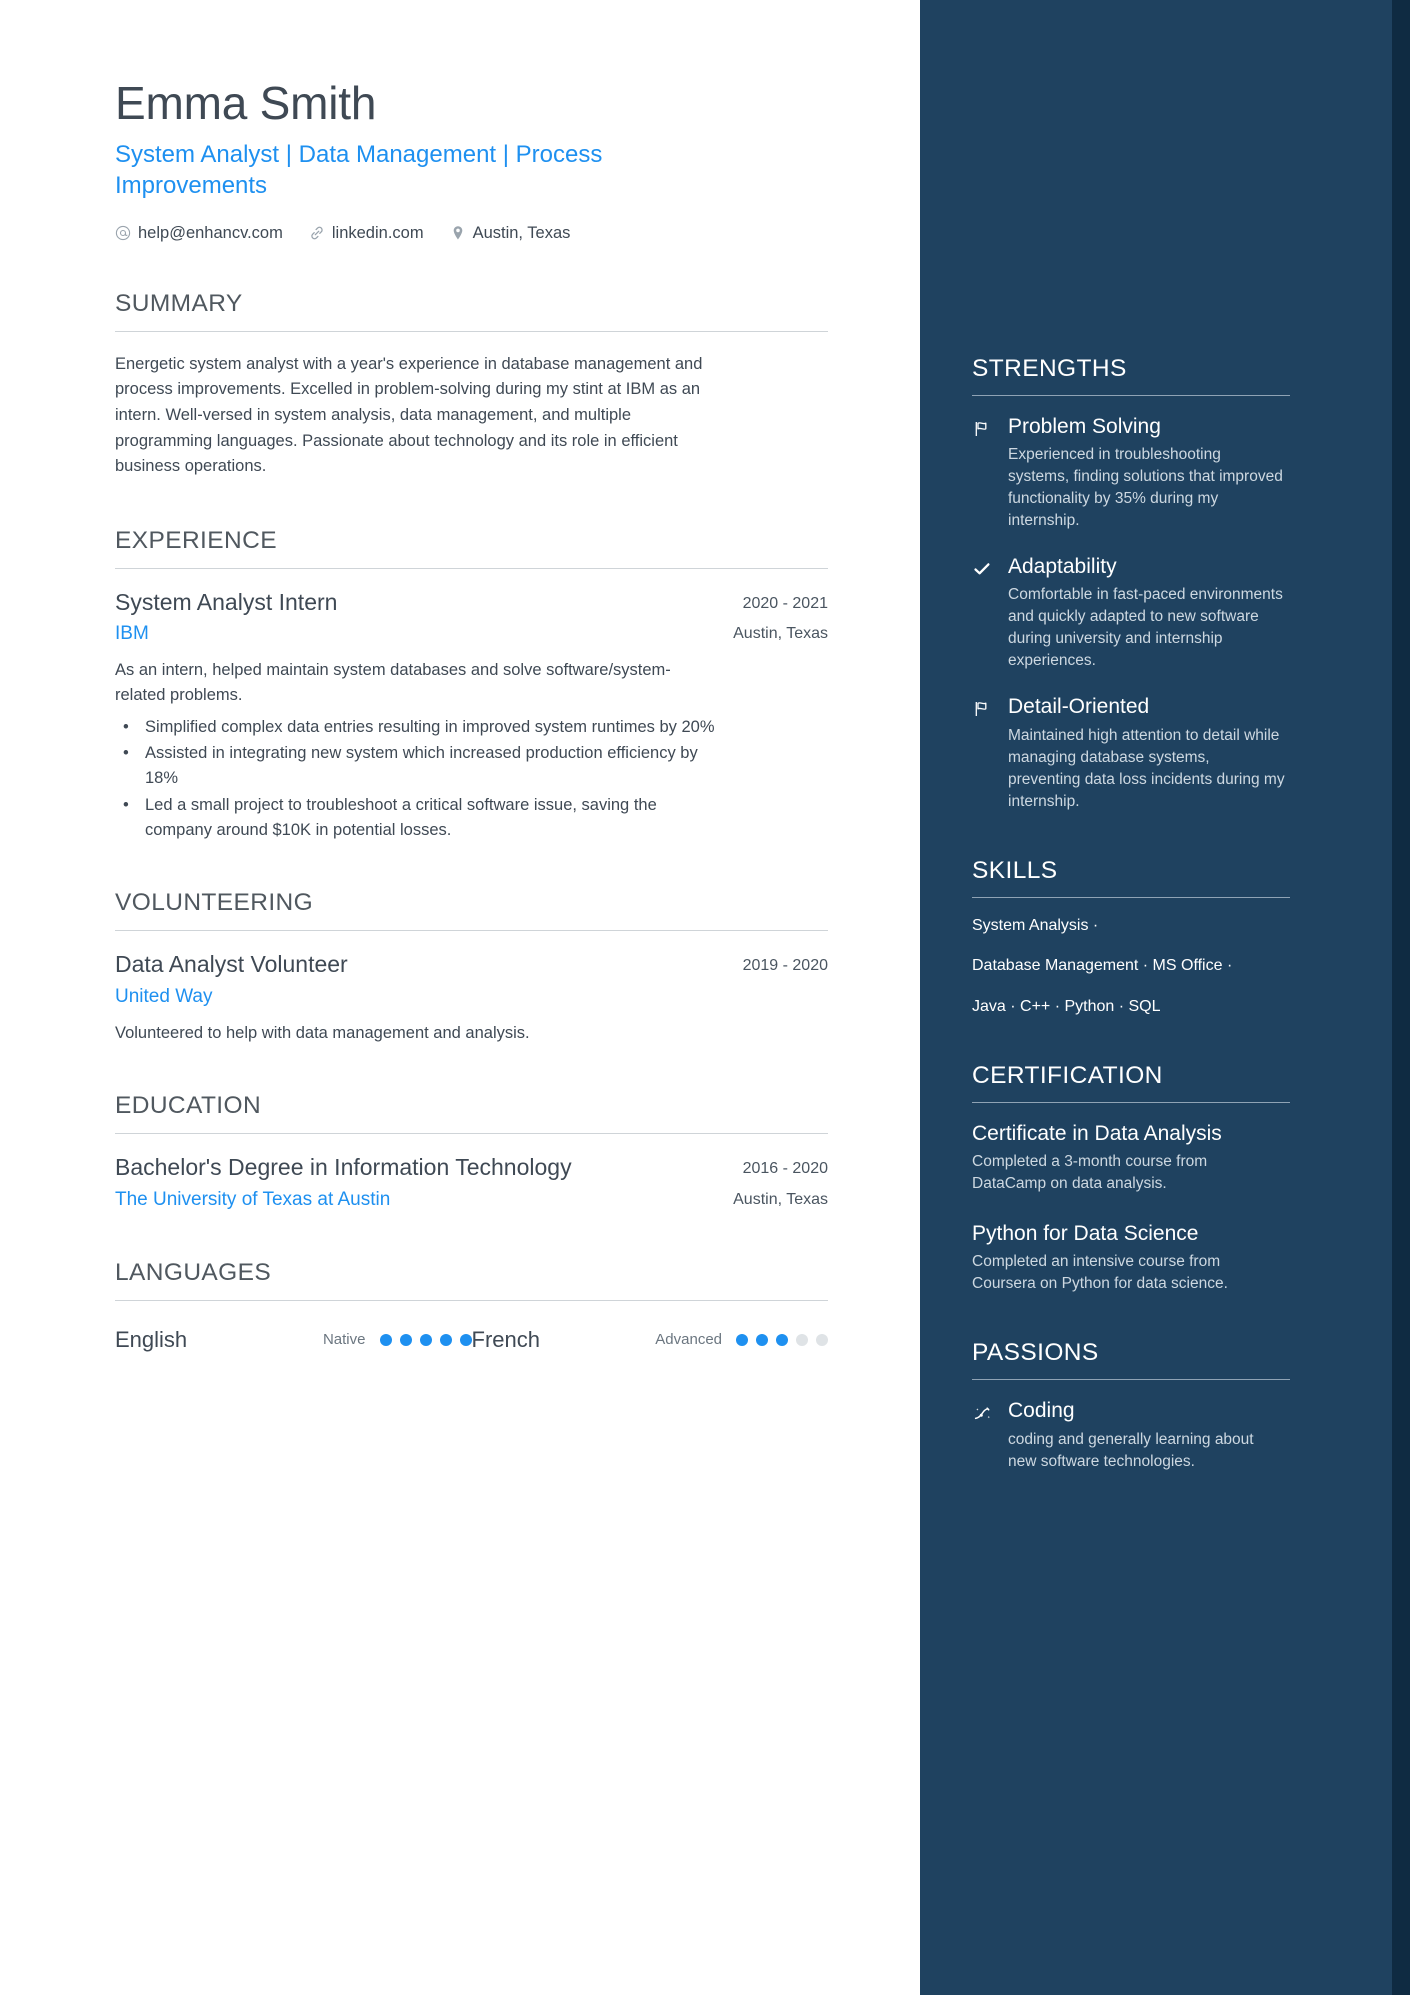 This screenshot has width=1410, height=1995. I want to click on volunteering-entry-sub: United Way, so click(471, 997).